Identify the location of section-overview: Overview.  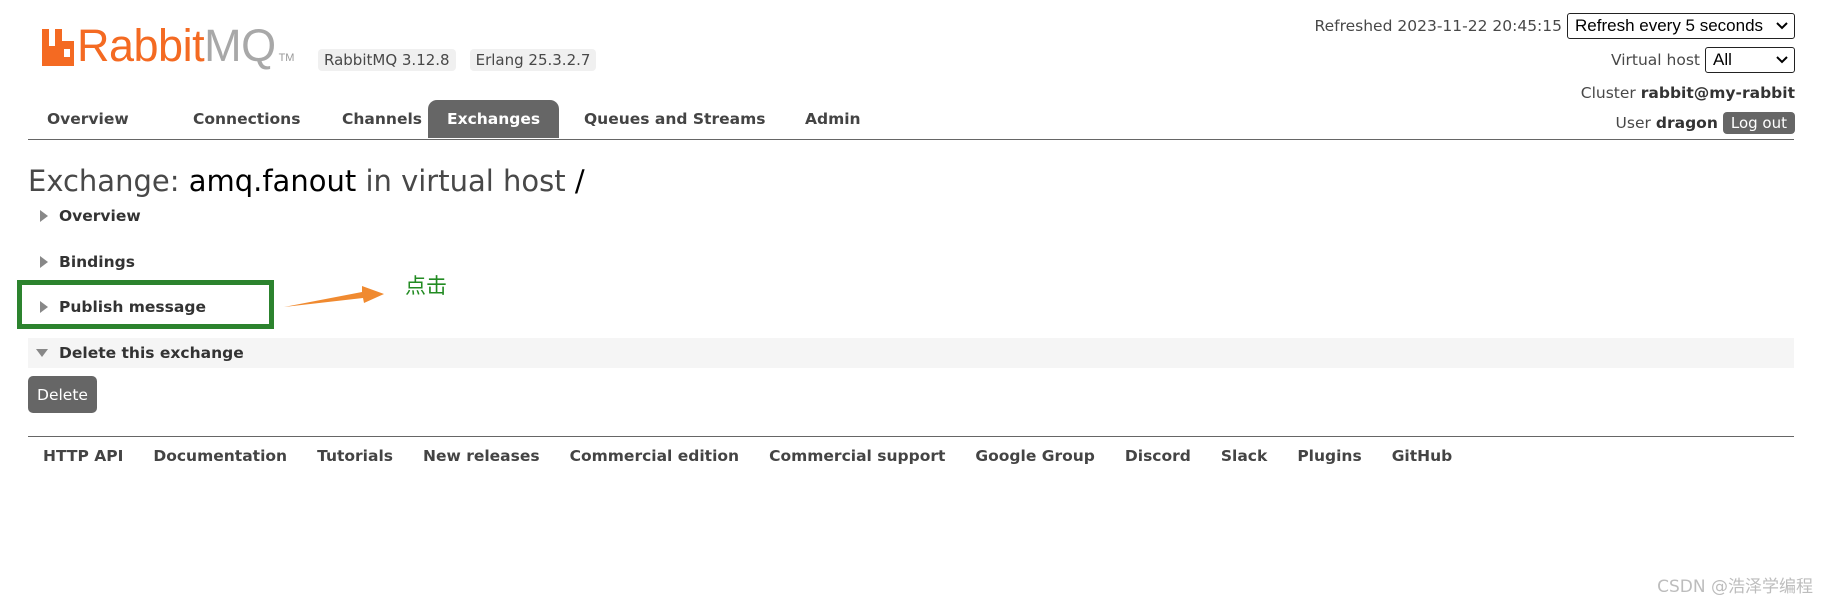
(84, 216).